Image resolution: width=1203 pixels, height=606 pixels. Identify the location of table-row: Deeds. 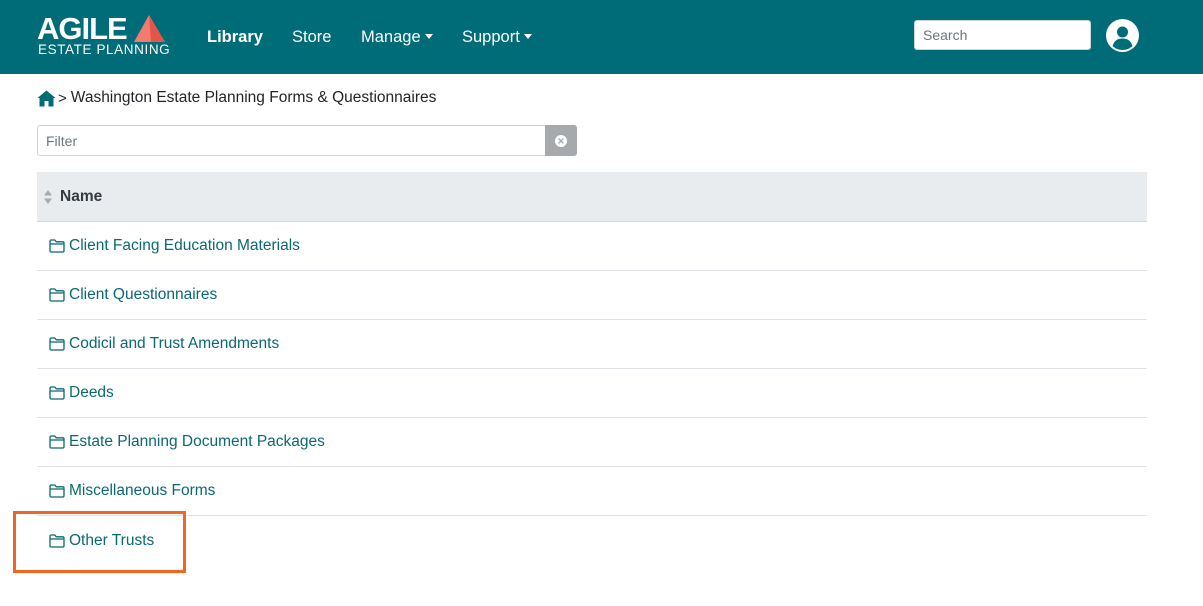
(592, 393).